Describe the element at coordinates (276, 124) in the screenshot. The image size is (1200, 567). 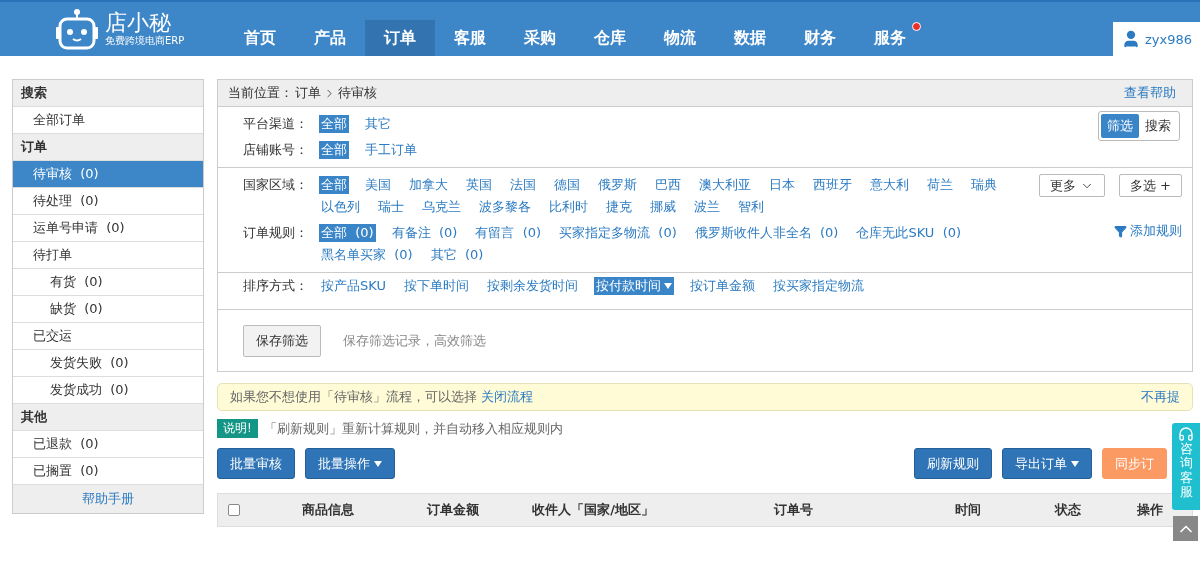
I see `filter-label: 平台渠道：` at that location.